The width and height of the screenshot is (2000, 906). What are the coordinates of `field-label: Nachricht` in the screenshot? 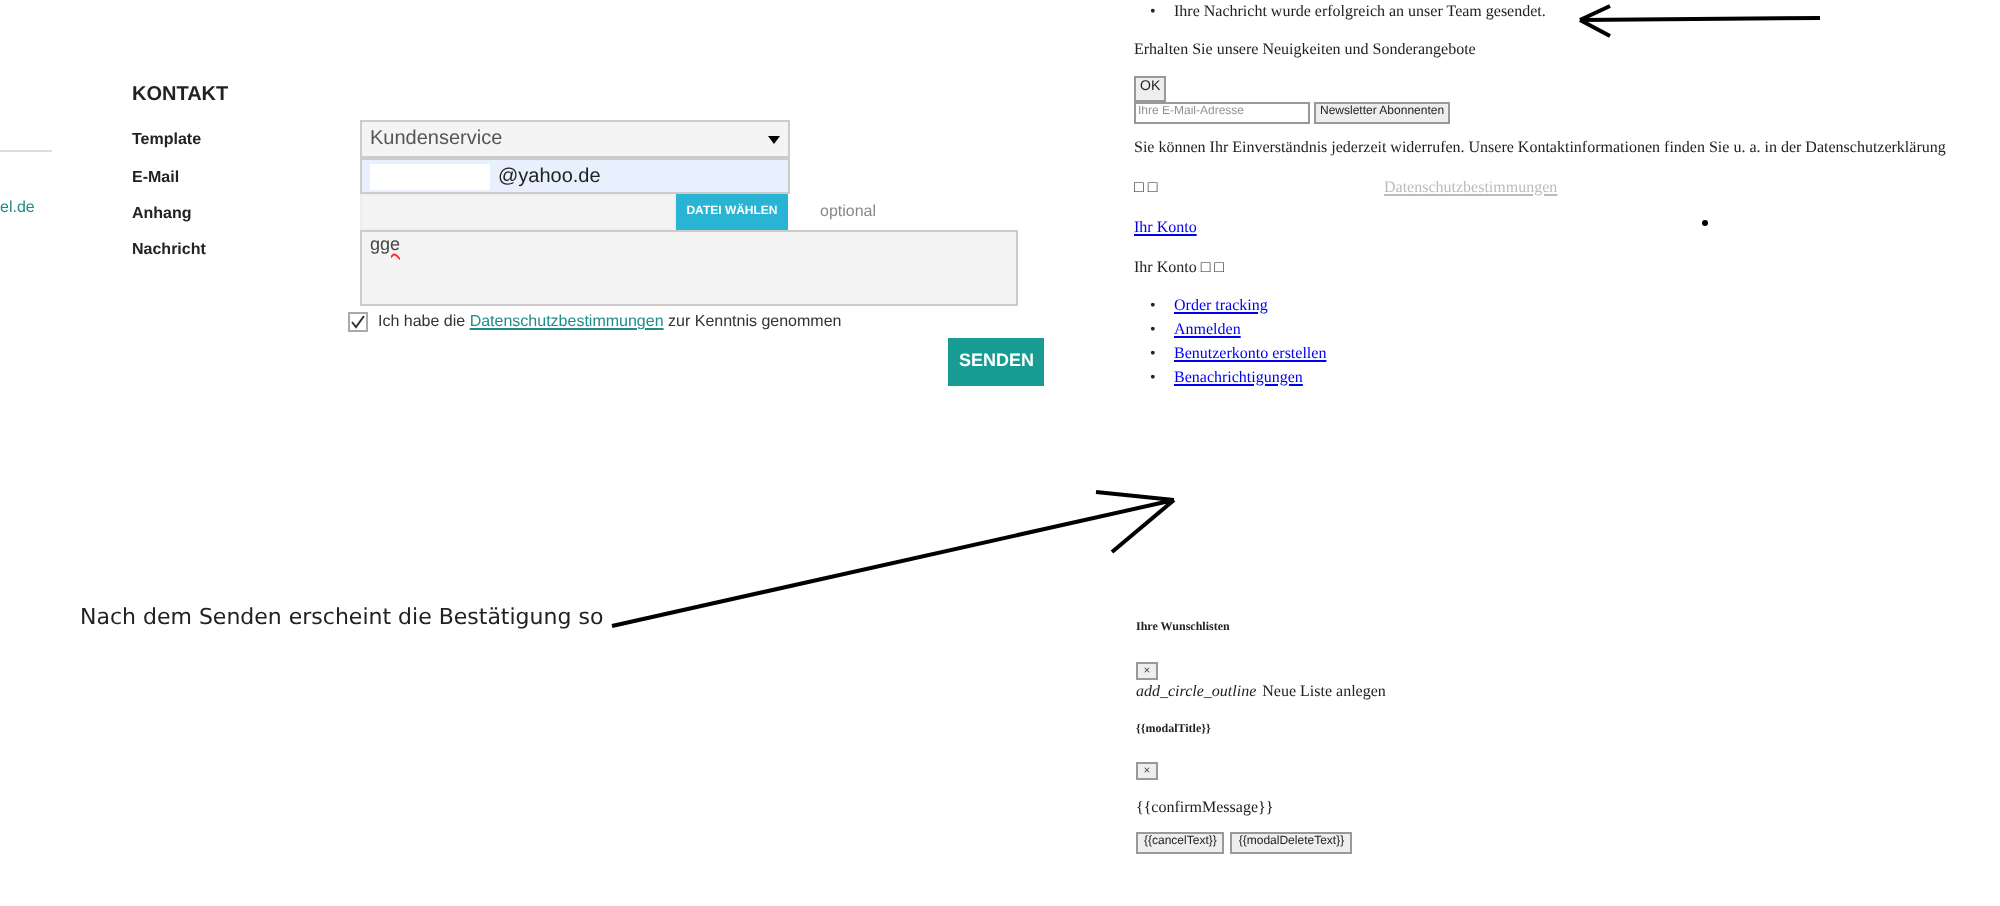 It's located at (170, 250).